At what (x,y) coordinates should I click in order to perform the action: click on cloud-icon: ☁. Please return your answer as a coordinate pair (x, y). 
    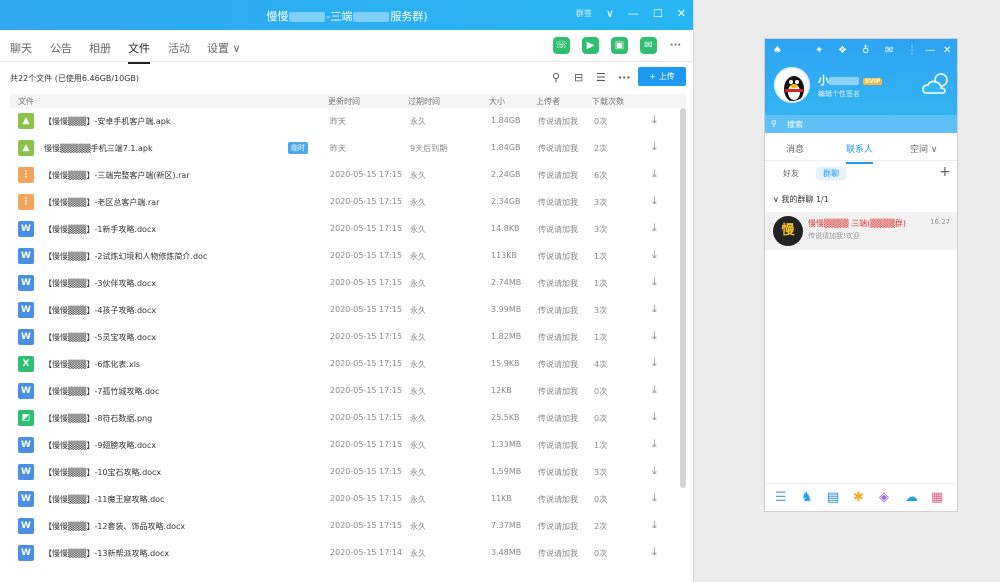
    Looking at the image, I should click on (911, 497).